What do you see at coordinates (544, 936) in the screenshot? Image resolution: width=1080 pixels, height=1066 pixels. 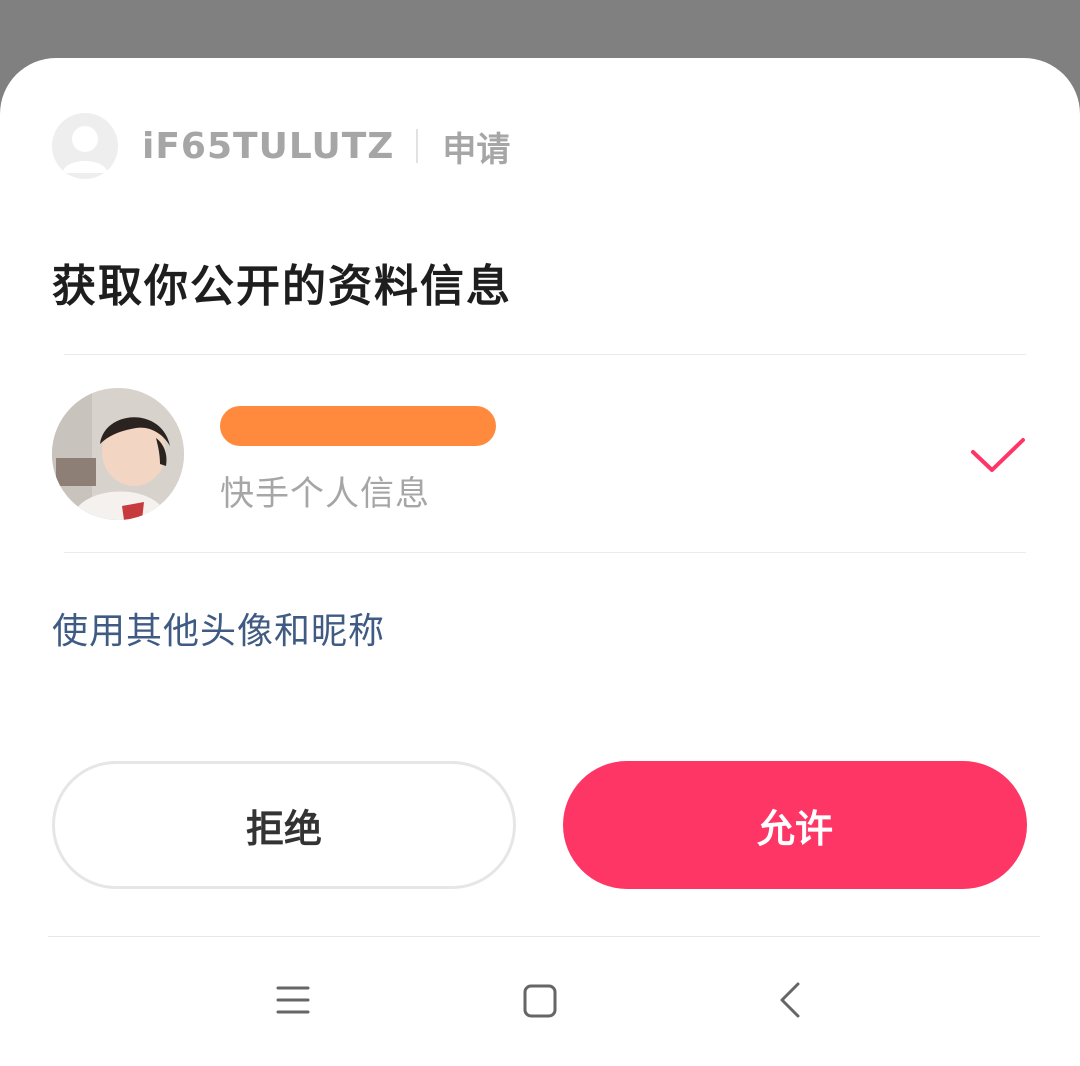 I see `nav-divider` at bounding box center [544, 936].